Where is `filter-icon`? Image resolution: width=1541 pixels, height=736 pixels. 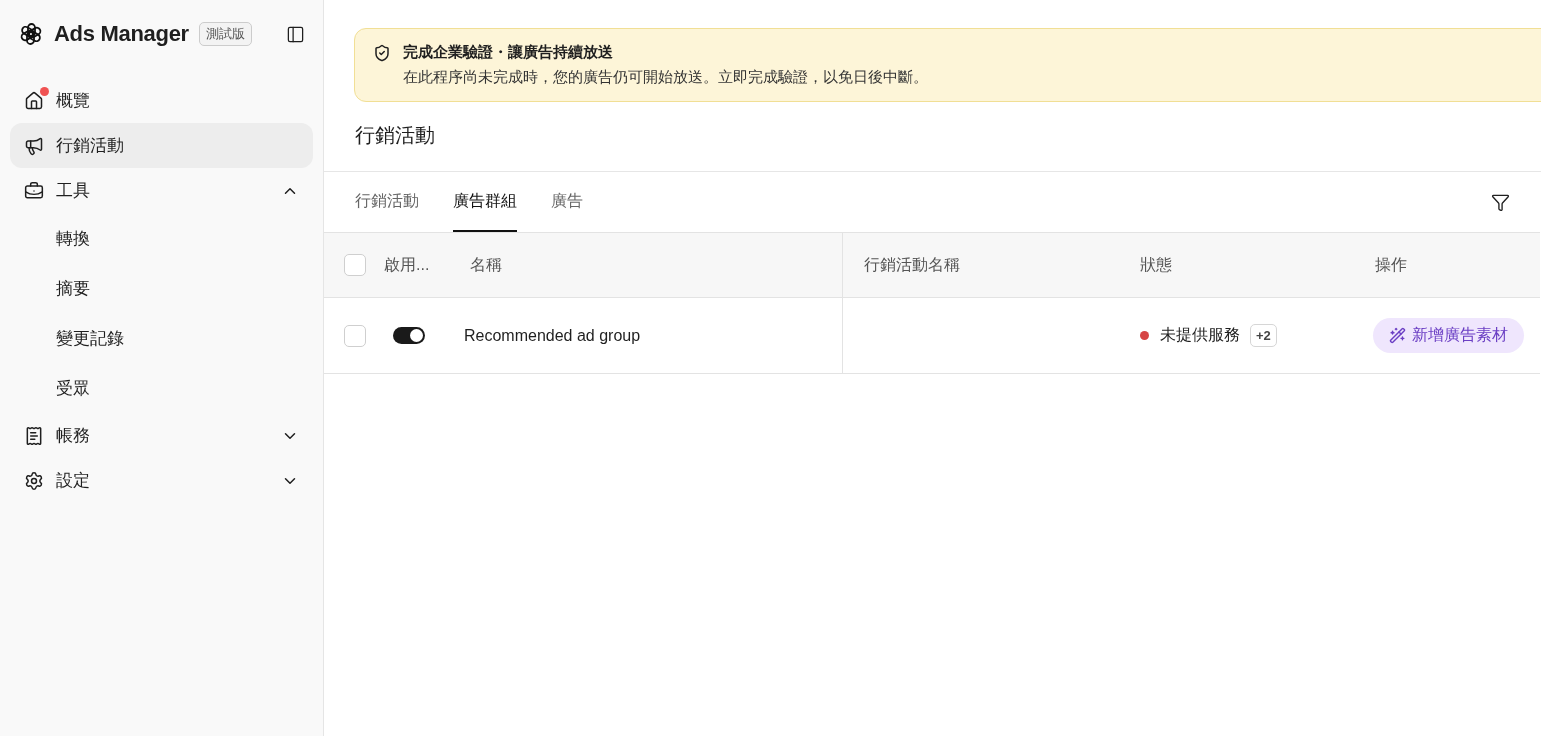
filter-icon is located at coordinates (1500, 202).